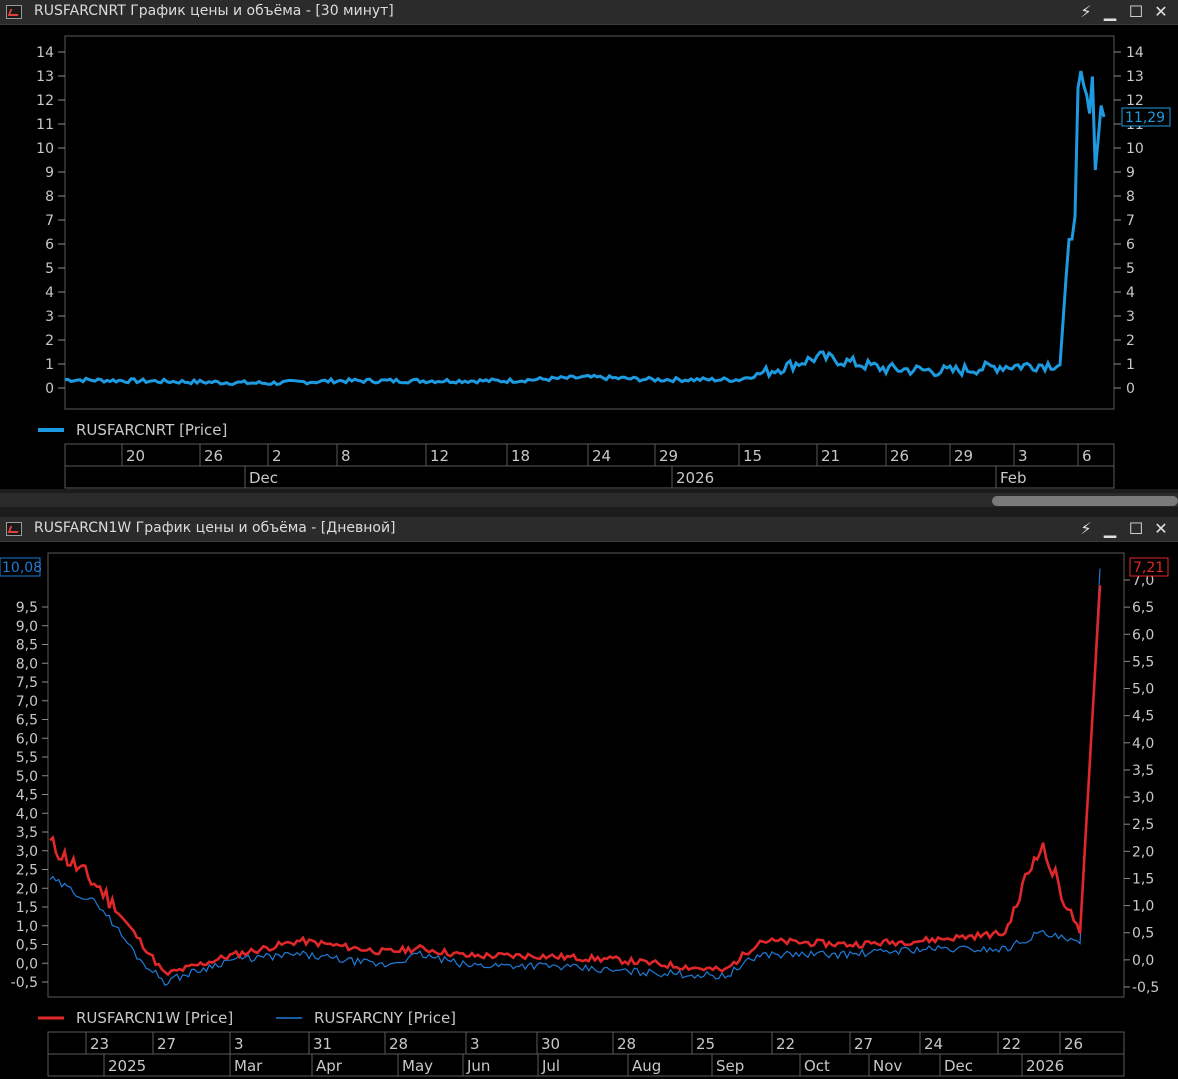 The image size is (1178, 1079). Describe the element at coordinates (1130, 341) in the screenshot. I see `y-tick-label-right: 2` at that location.